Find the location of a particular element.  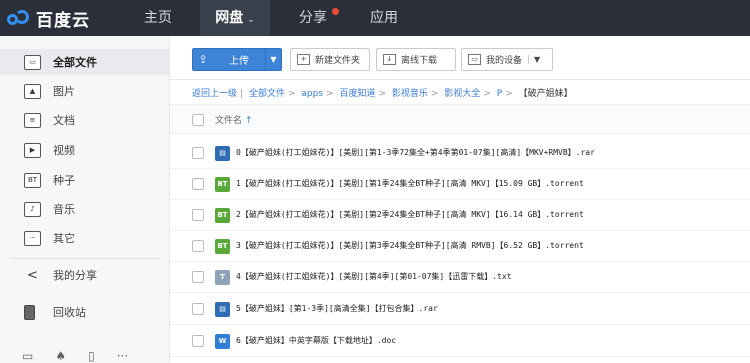

download-icon: ↓ is located at coordinates (389, 59).